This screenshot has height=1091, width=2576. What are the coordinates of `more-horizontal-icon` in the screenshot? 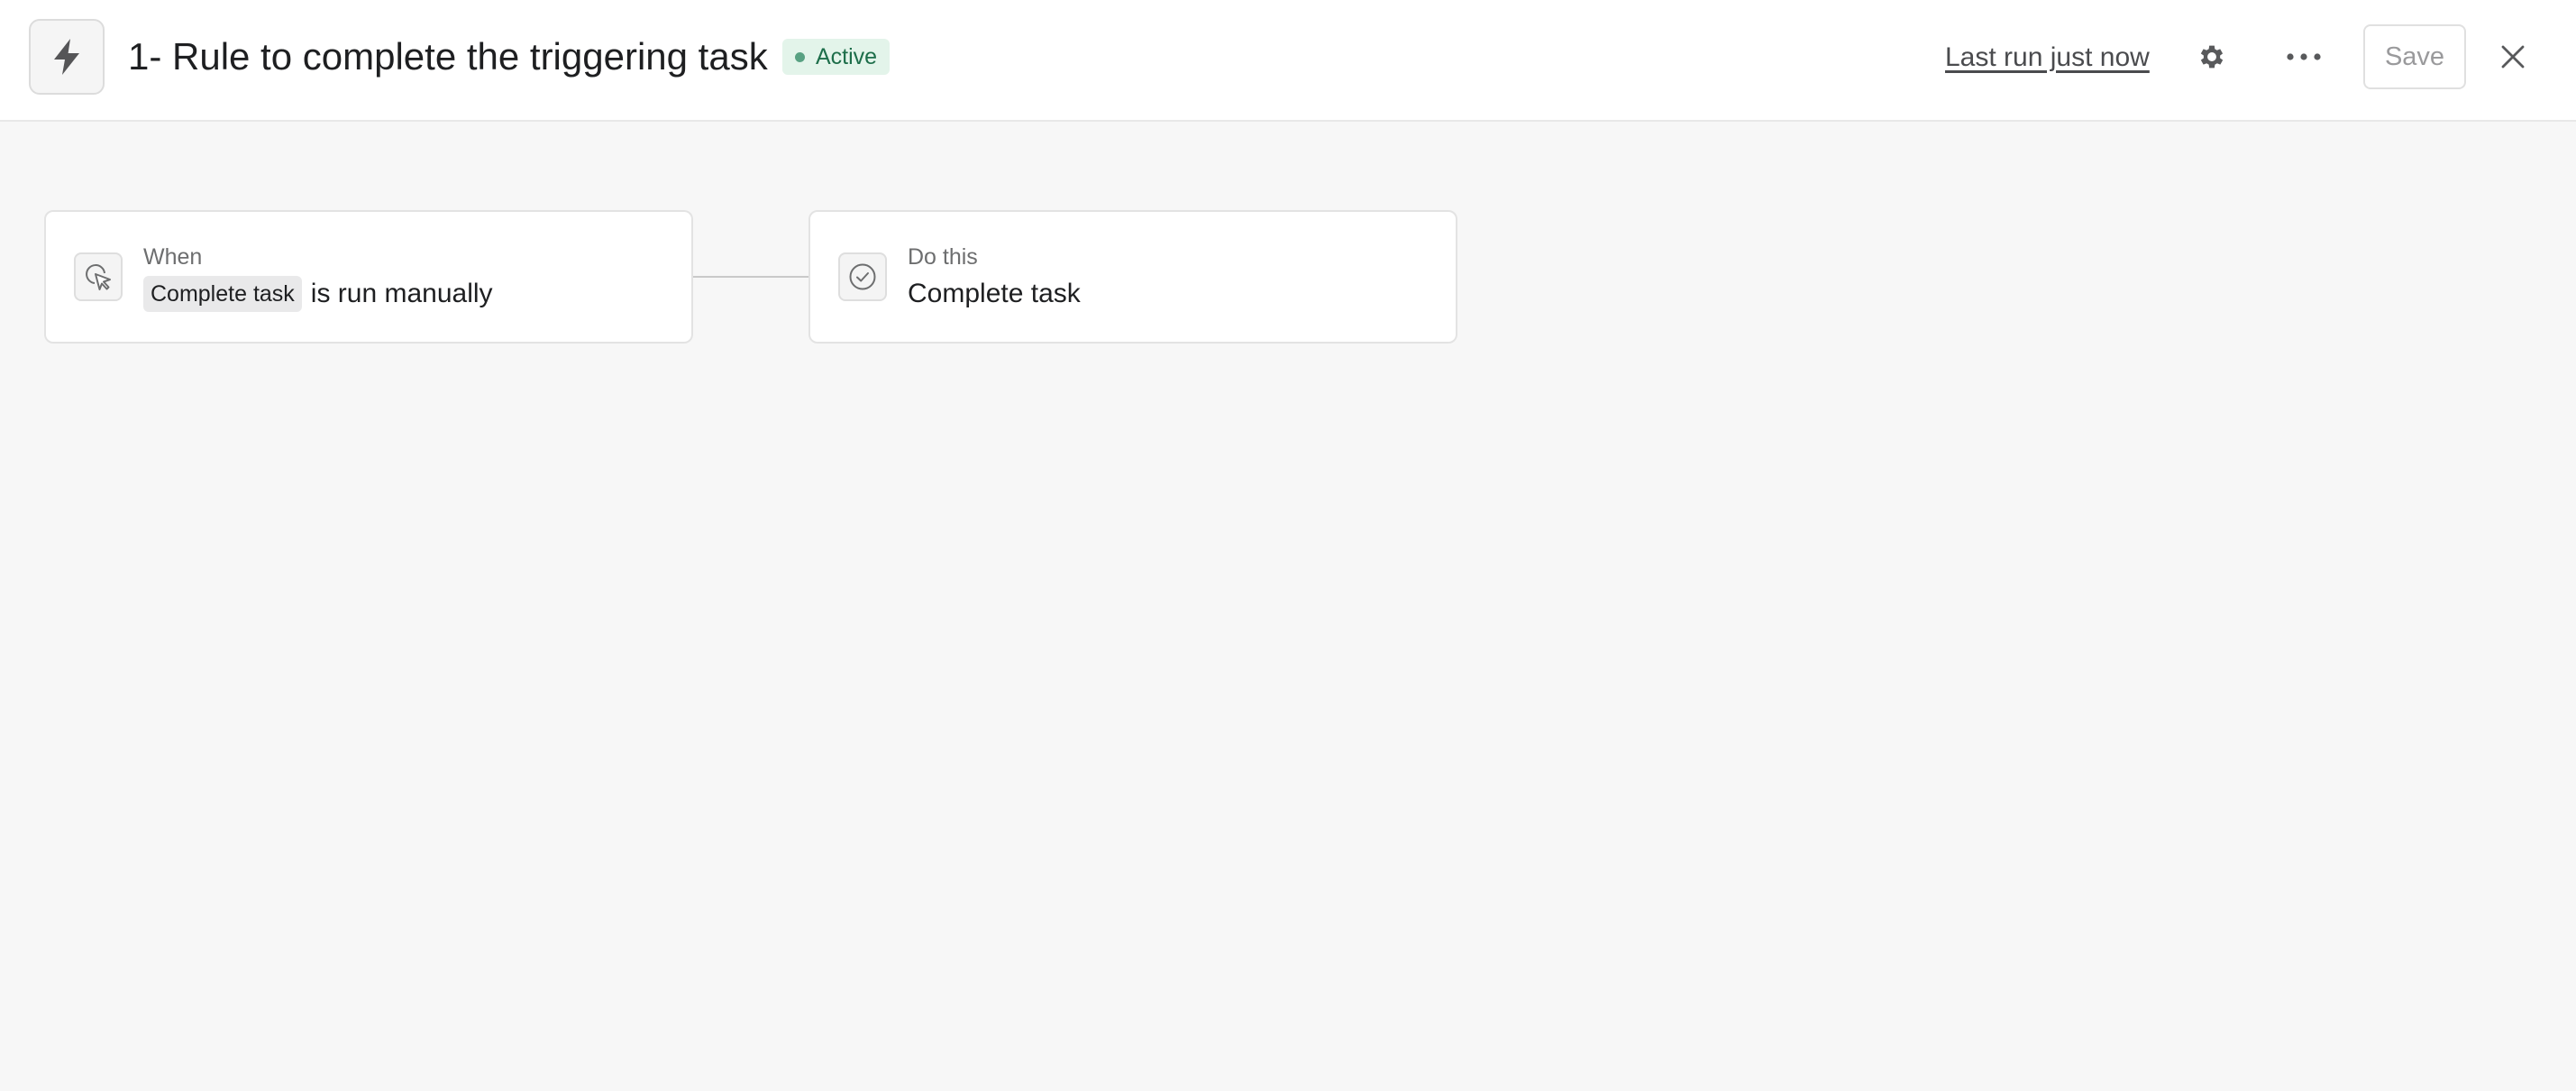 It's located at (2304, 56).